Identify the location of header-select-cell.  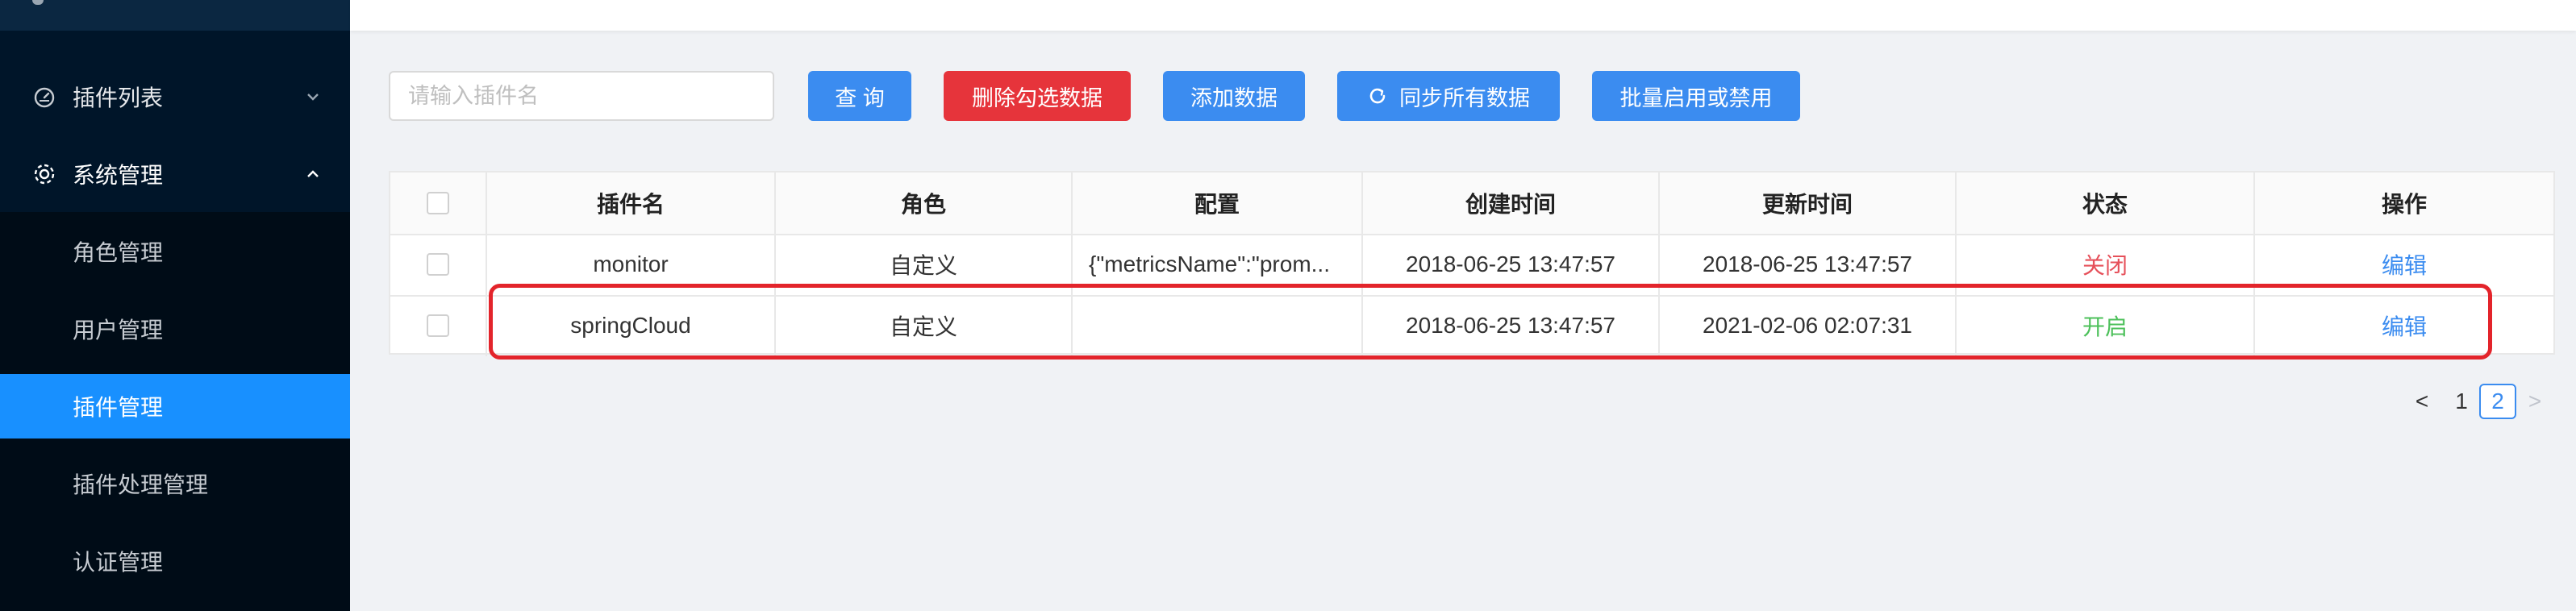
(438, 203).